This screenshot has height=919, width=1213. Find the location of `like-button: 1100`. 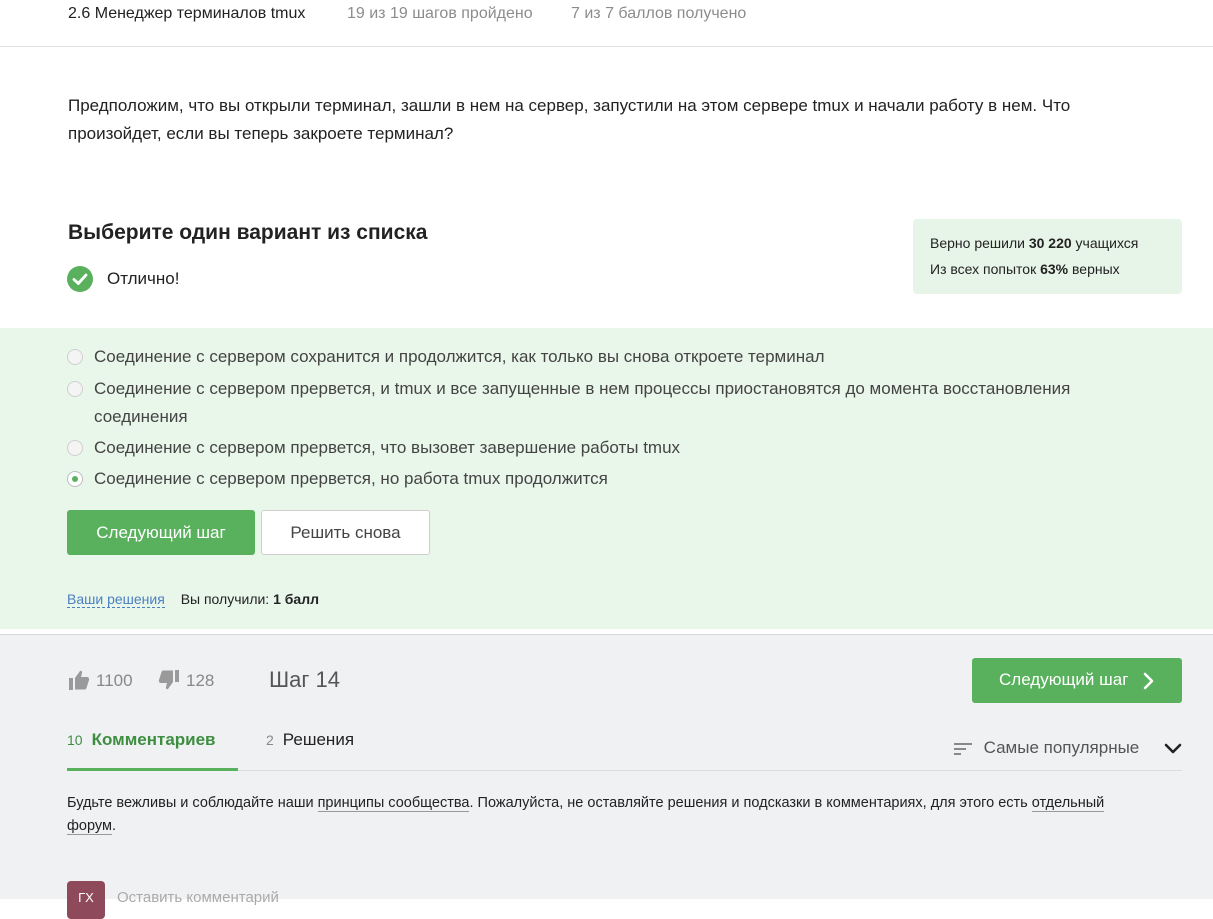

like-button: 1100 is located at coordinates (102, 681).